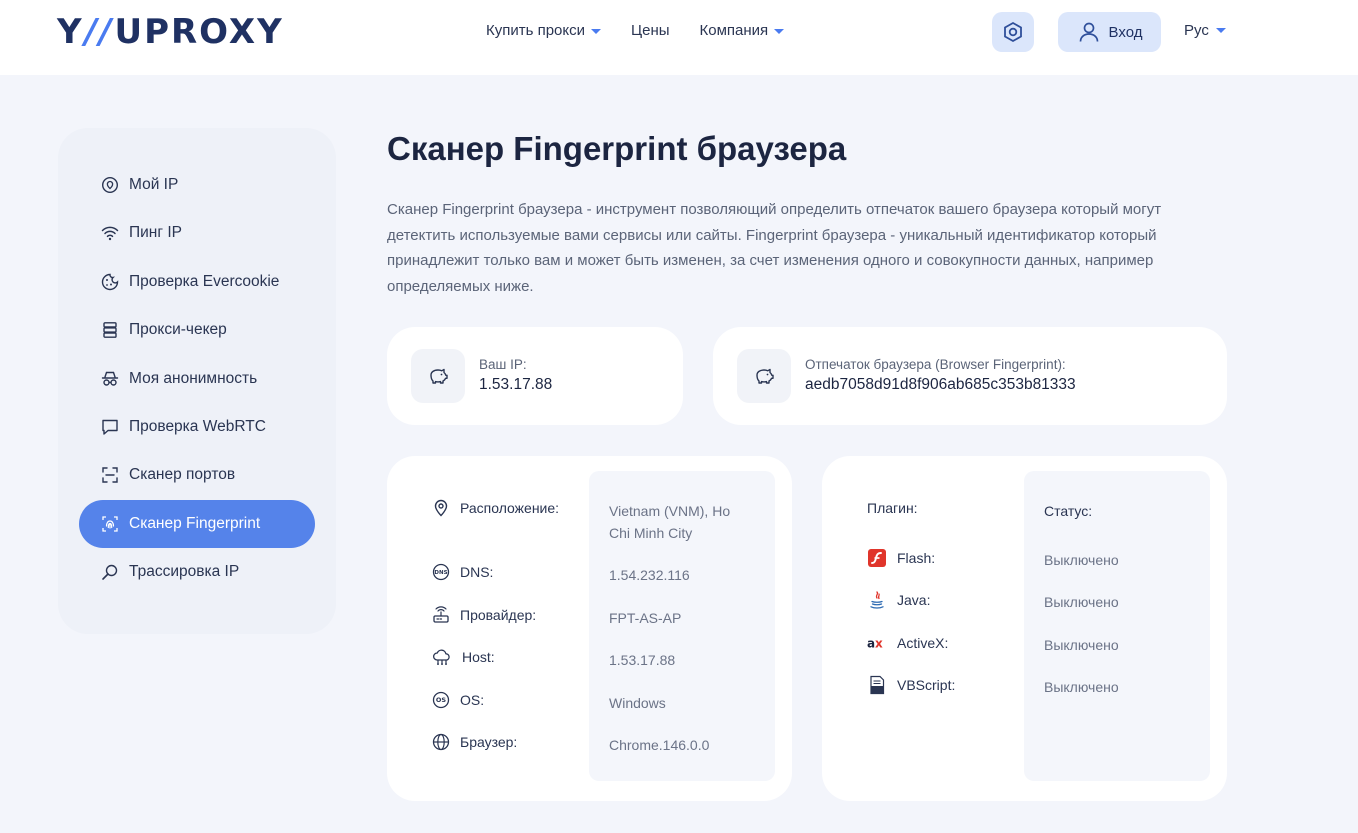 Image resolution: width=1358 pixels, height=833 pixels. I want to click on sidebar-item-proxy-checker: Прокси-чекер, so click(197, 330).